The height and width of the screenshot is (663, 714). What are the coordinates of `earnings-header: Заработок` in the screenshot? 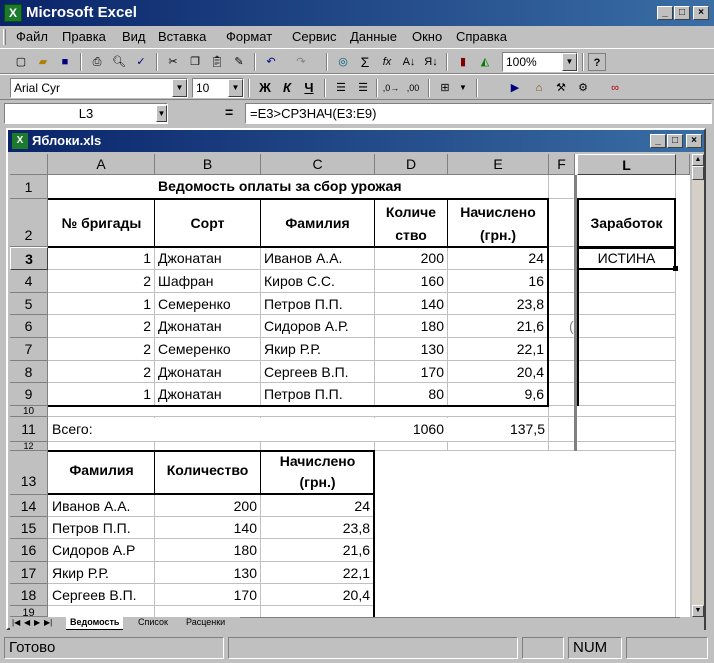 It's located at (626, 223).